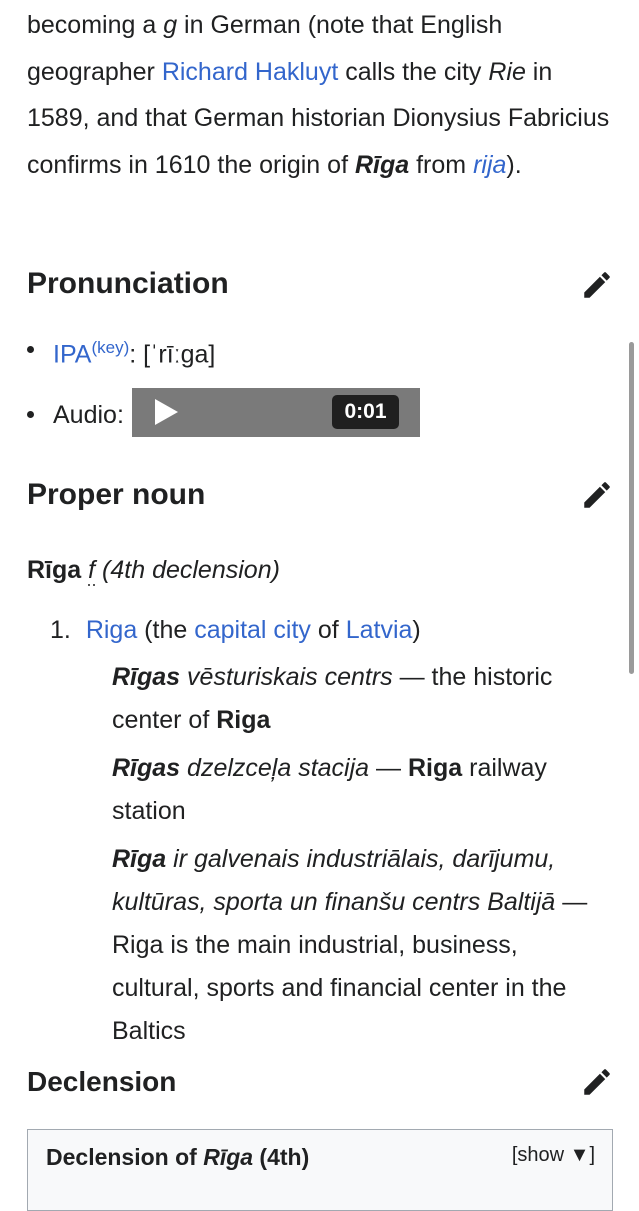  Describe the element at coordinates (597, 495) in the screenshot. I see `edit-proper-noun-icon` at that location.